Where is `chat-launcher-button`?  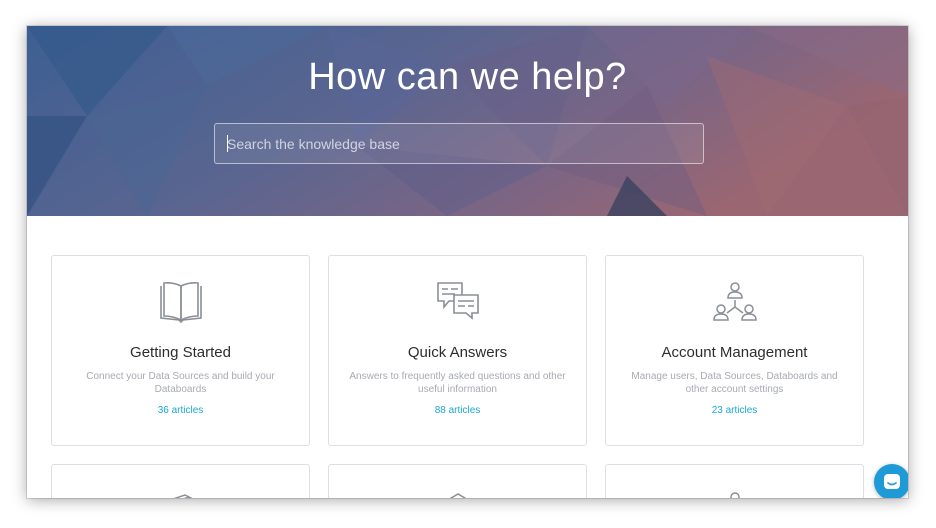
chat-launcher-button is located at coordinates (891, 481).